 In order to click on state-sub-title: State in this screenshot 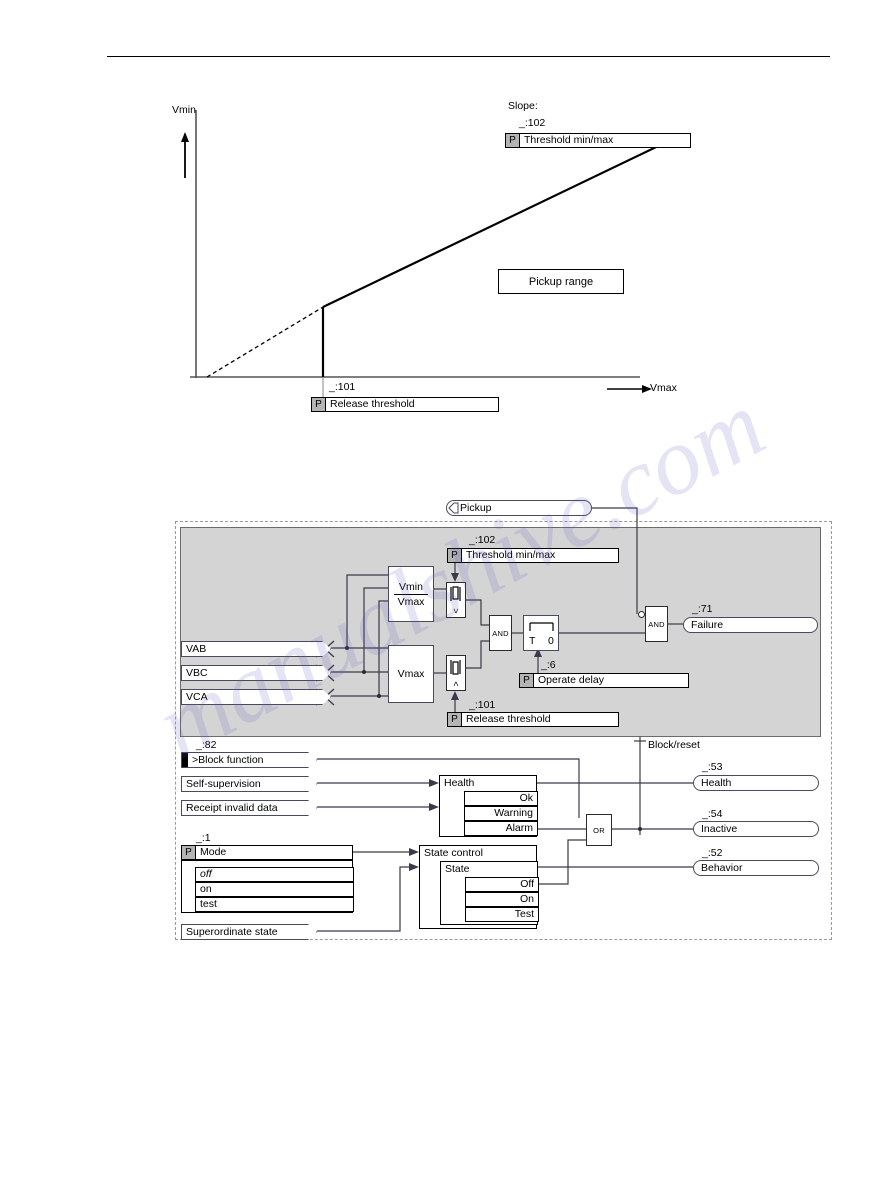, I will do `click(457, 869)`.